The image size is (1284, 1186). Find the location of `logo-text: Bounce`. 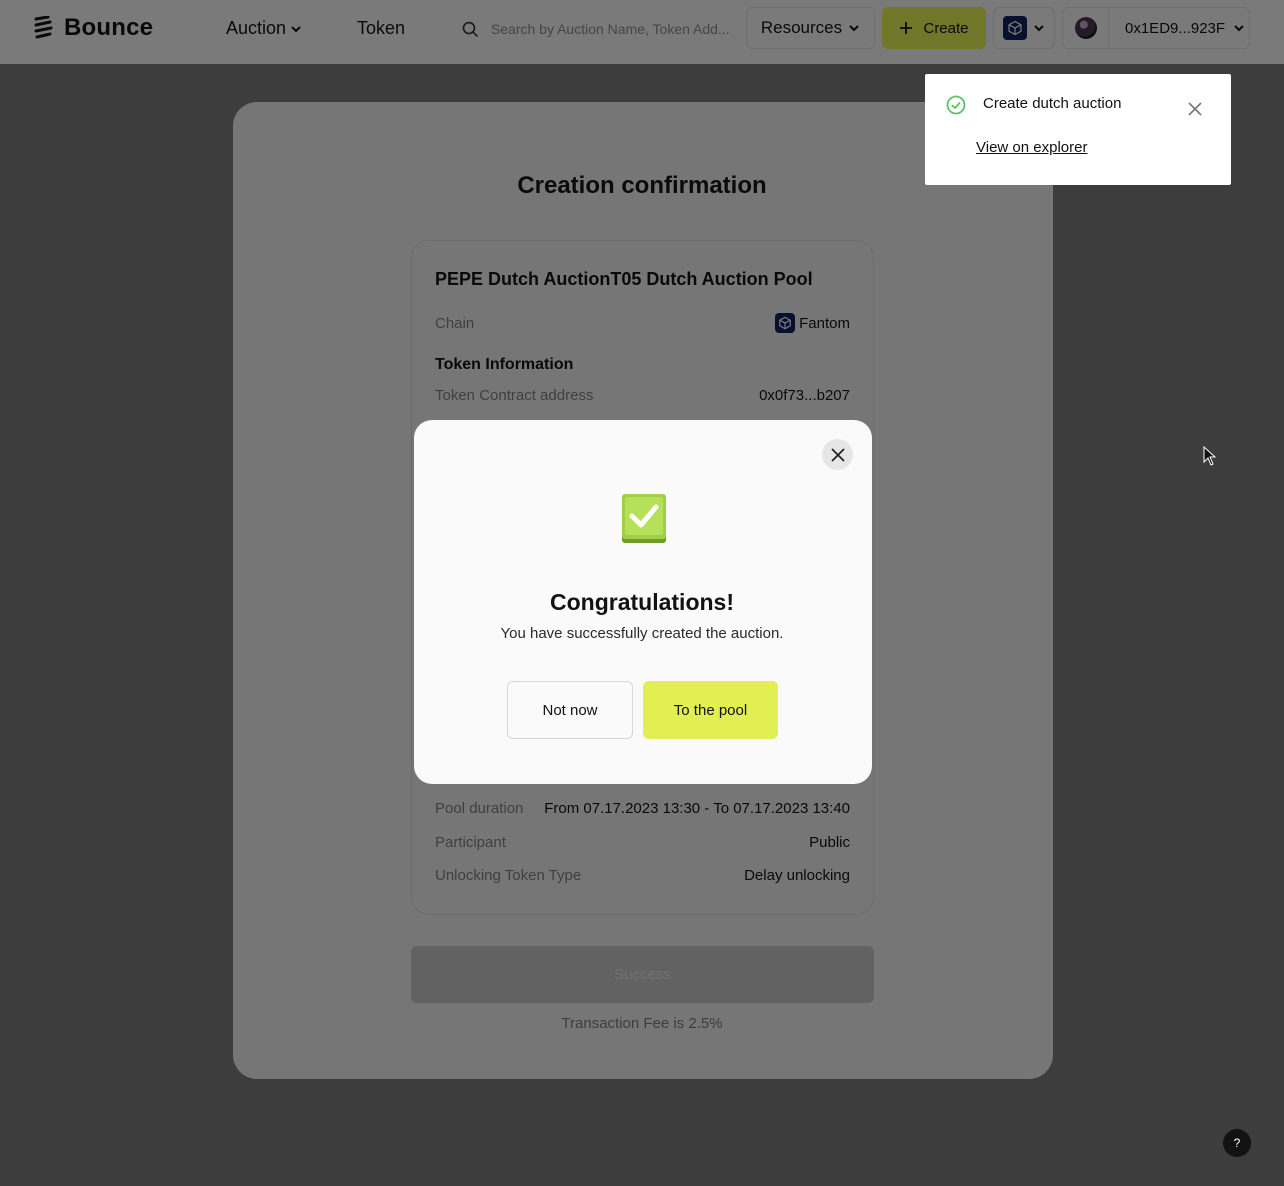

logo-text: Bounce is located at coordinates (109, 27).